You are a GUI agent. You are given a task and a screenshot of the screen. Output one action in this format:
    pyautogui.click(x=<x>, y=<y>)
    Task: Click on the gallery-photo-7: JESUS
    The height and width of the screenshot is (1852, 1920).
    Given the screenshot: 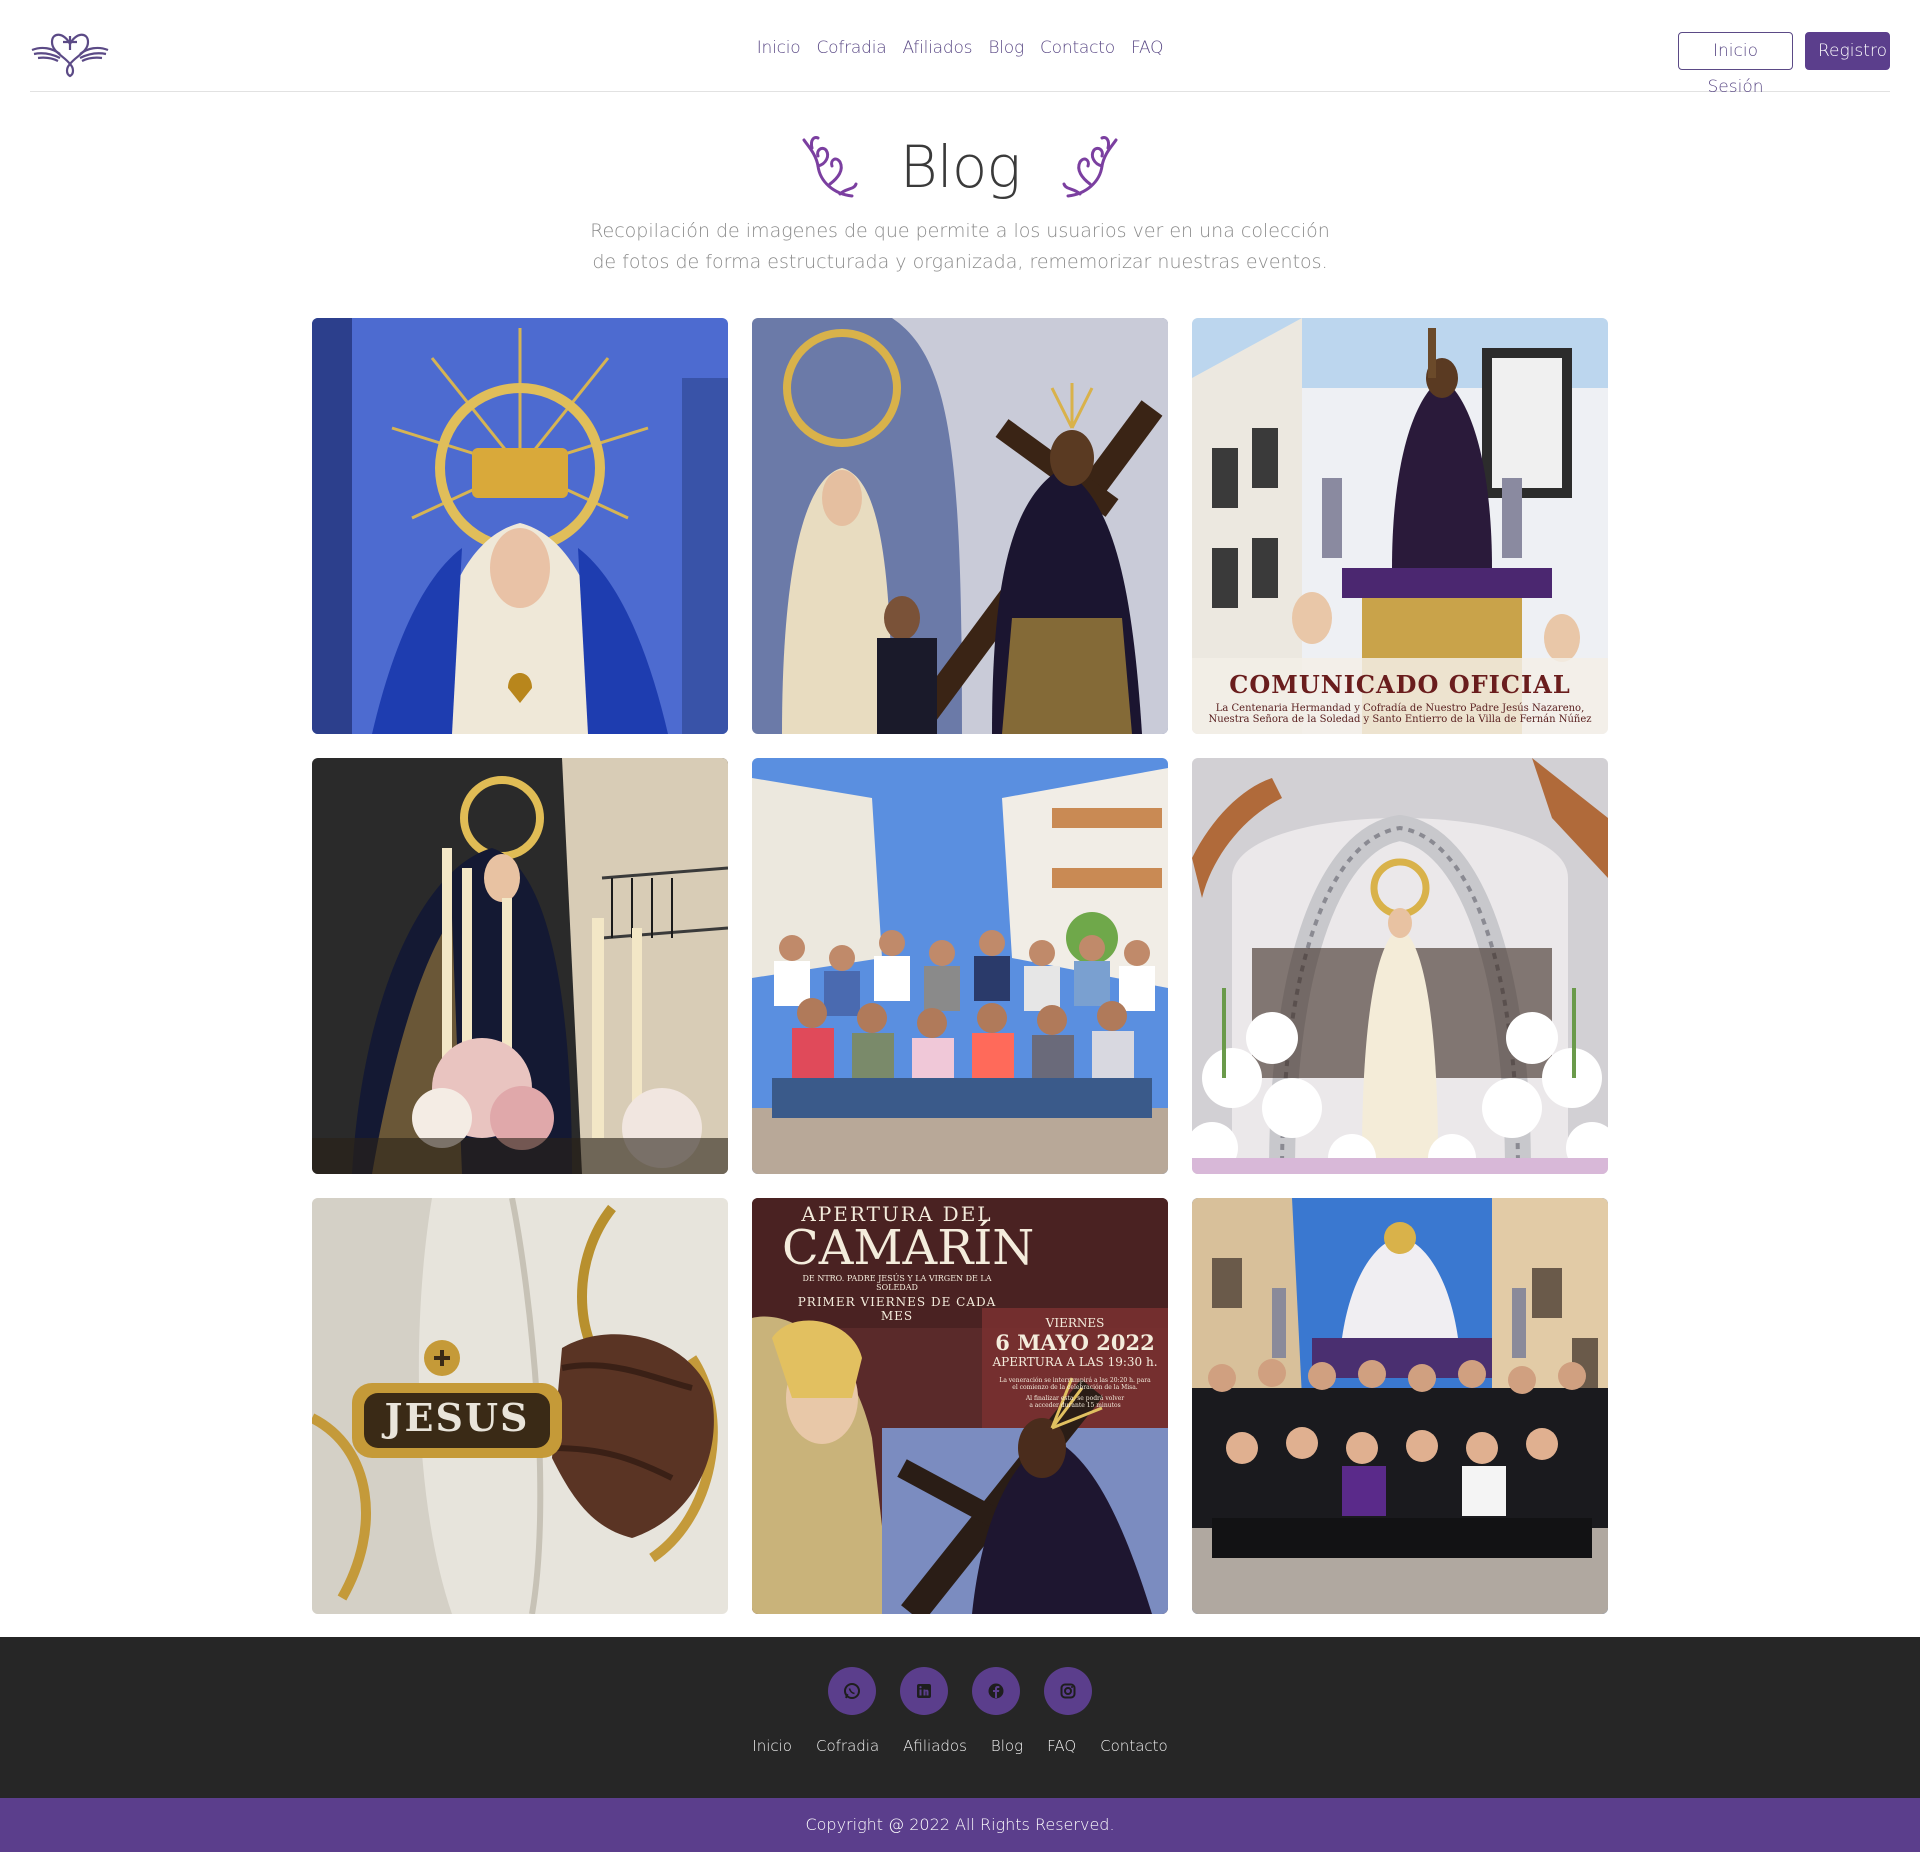 What is the action you would take?
    pyautogui.click(x=520, y=1406)
    